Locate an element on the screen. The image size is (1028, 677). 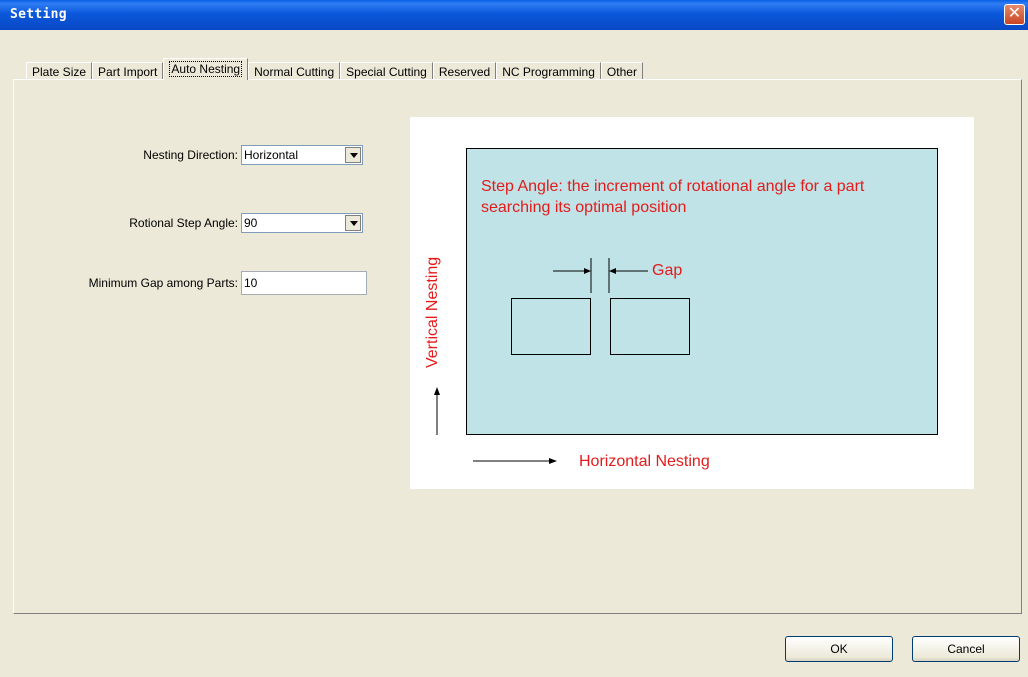
tab-special-cutting: Special Cutting is located at coordinates (386, 71).